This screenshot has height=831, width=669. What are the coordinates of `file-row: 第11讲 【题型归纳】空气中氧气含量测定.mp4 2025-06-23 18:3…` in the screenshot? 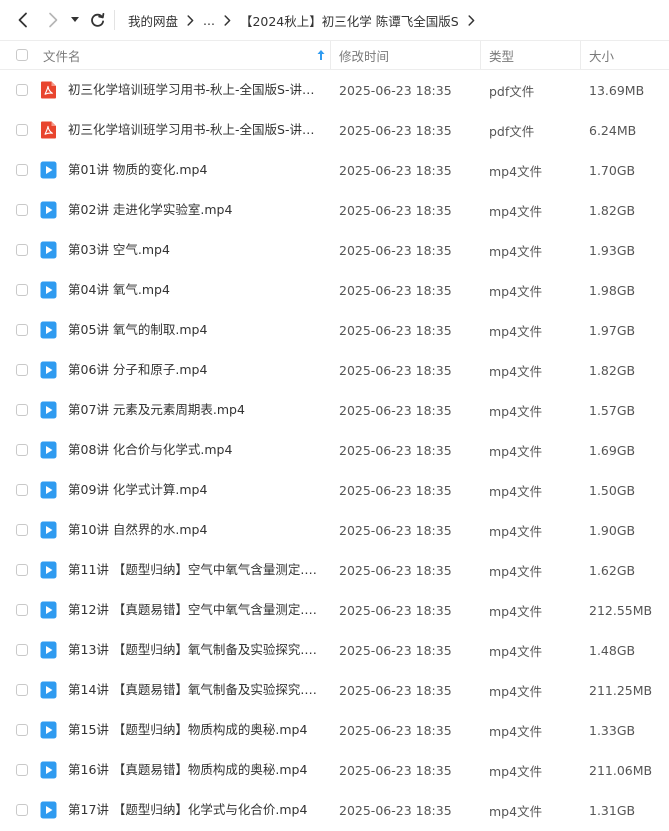 It's located at (334, 570).